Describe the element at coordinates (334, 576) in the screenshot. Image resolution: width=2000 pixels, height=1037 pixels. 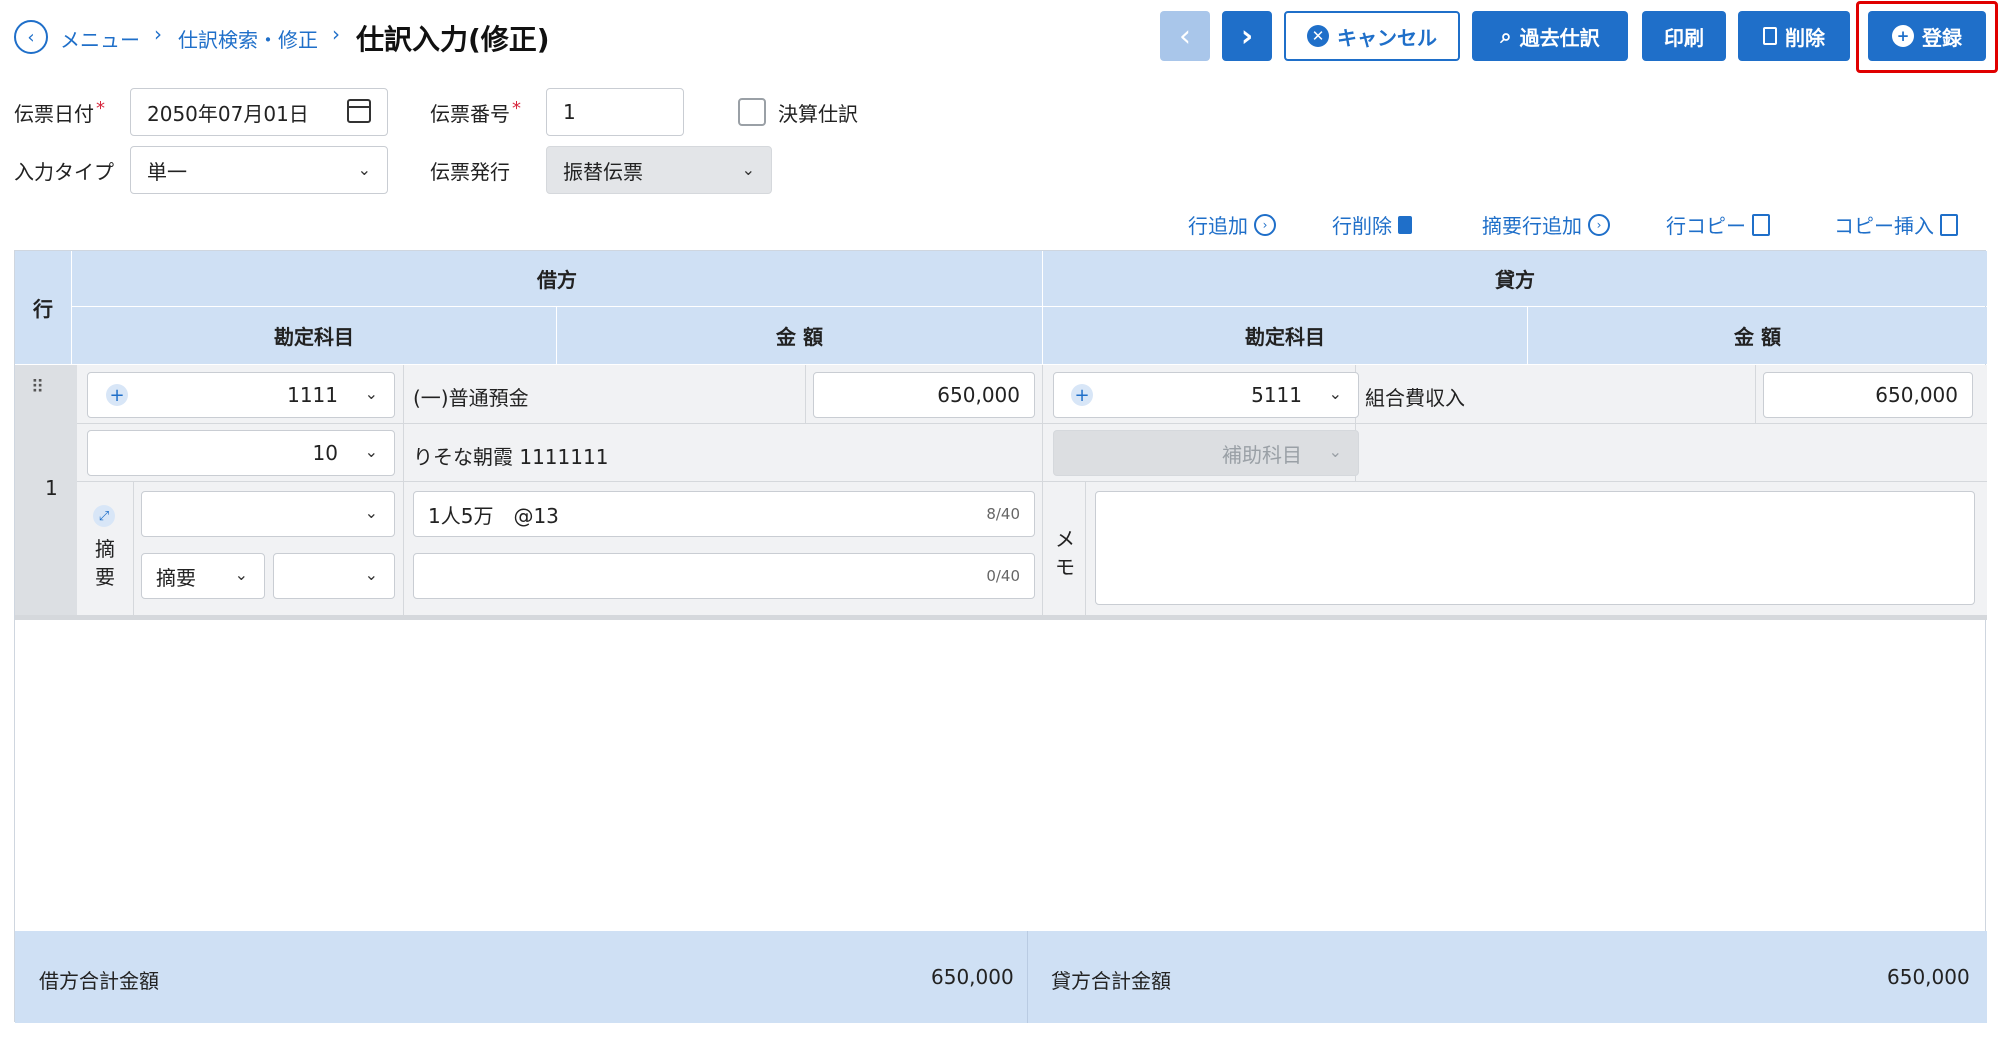
I see `summary-sub-select: ⌄` at that location.